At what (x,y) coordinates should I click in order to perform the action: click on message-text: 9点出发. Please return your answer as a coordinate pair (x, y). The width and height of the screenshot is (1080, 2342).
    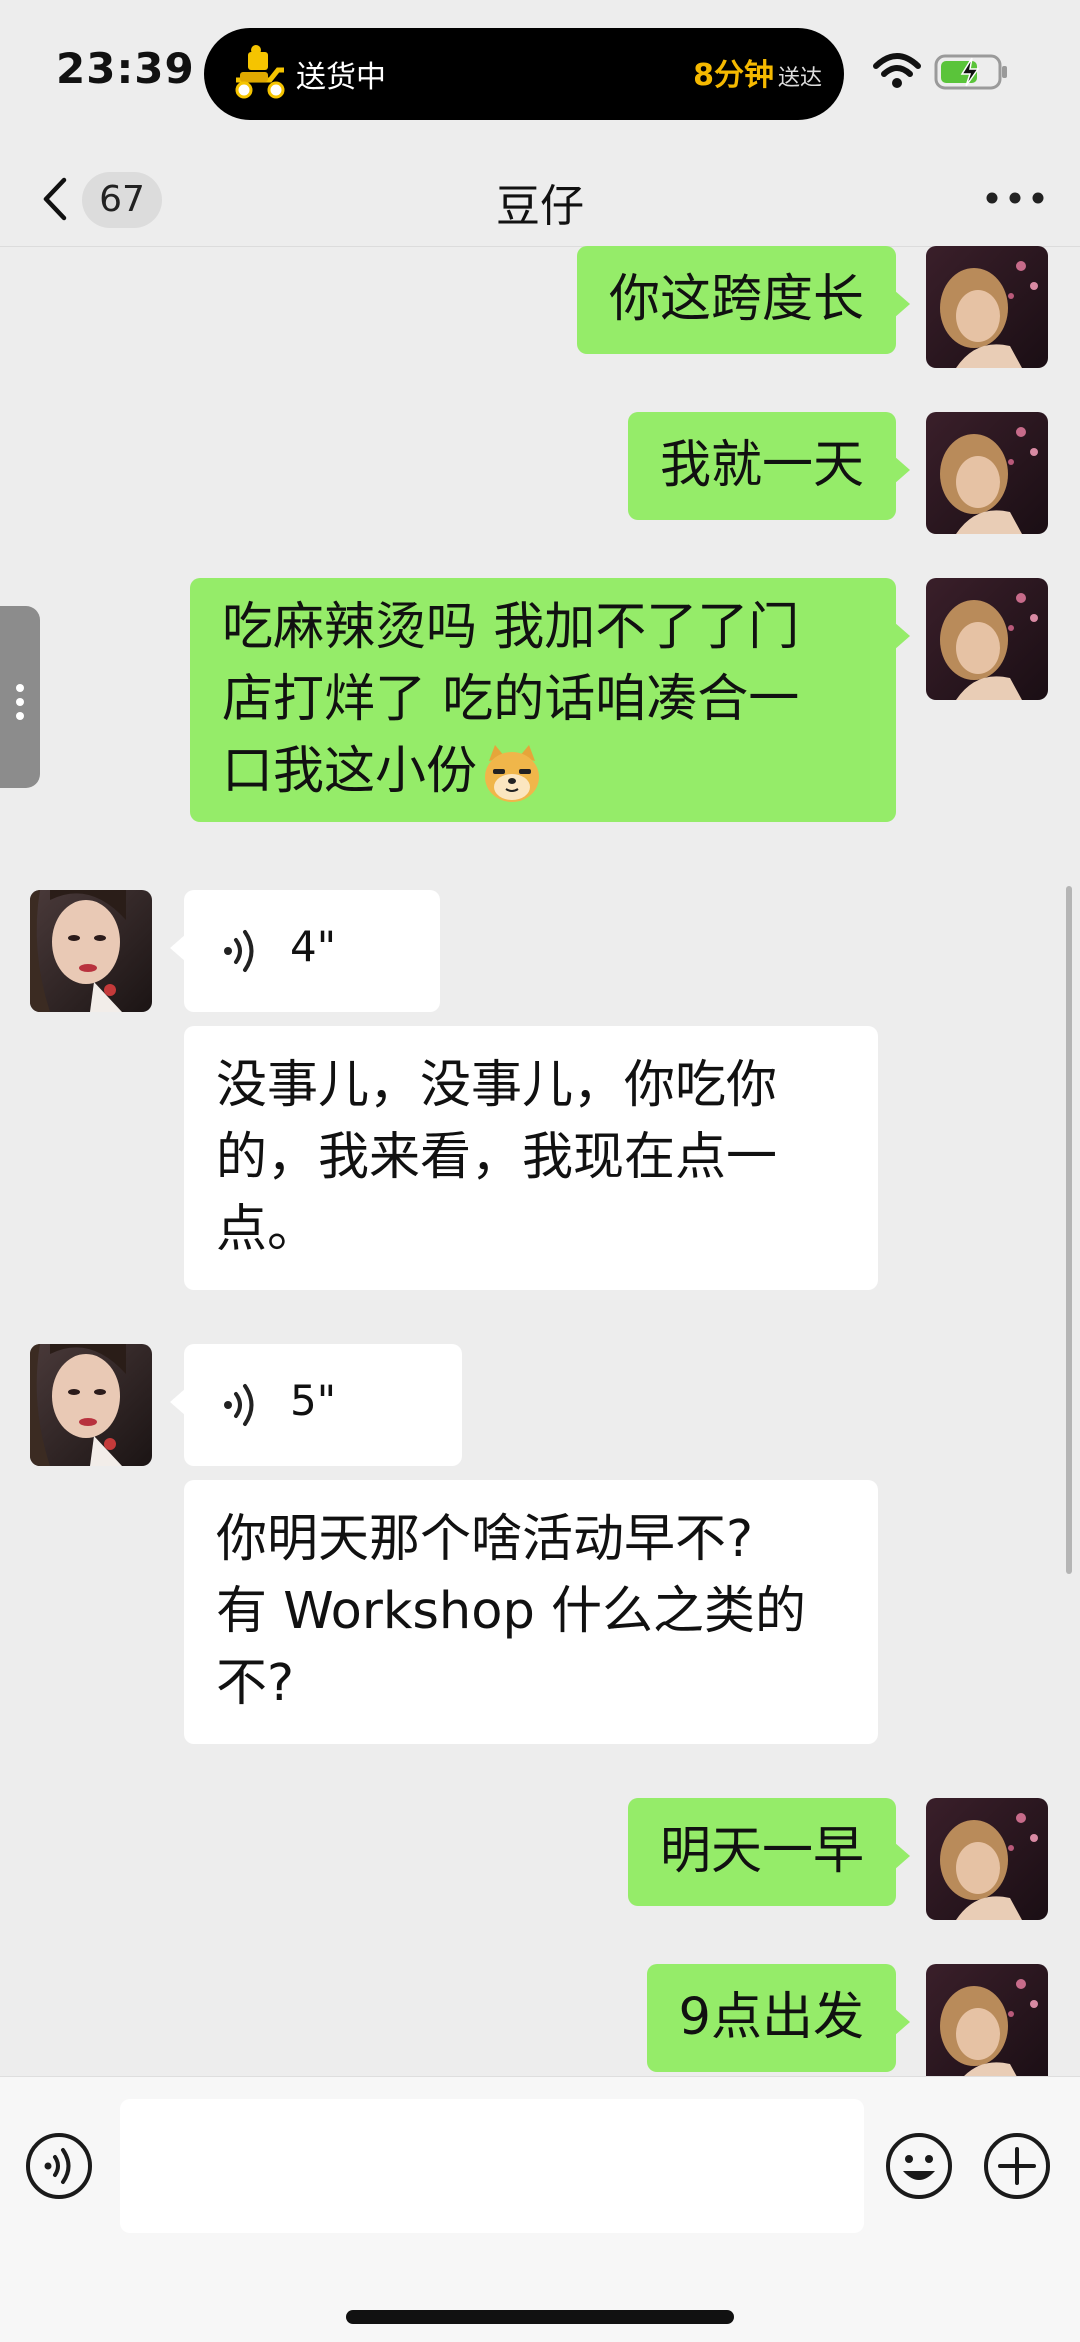
    Looking at the image, I should click on (771, 2017).